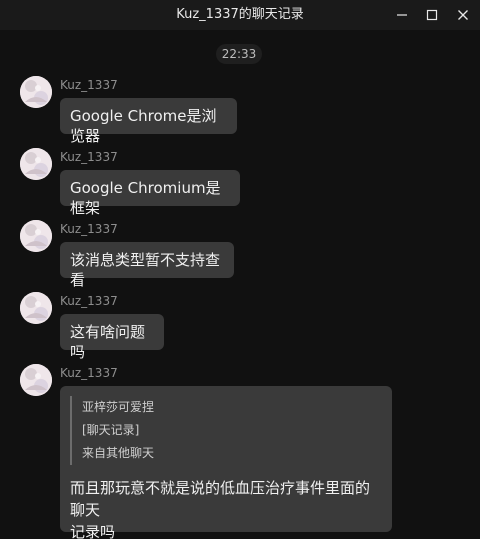 This screenshot has height=539, width=480. I want to click on minimize-button, so click(402, 15).